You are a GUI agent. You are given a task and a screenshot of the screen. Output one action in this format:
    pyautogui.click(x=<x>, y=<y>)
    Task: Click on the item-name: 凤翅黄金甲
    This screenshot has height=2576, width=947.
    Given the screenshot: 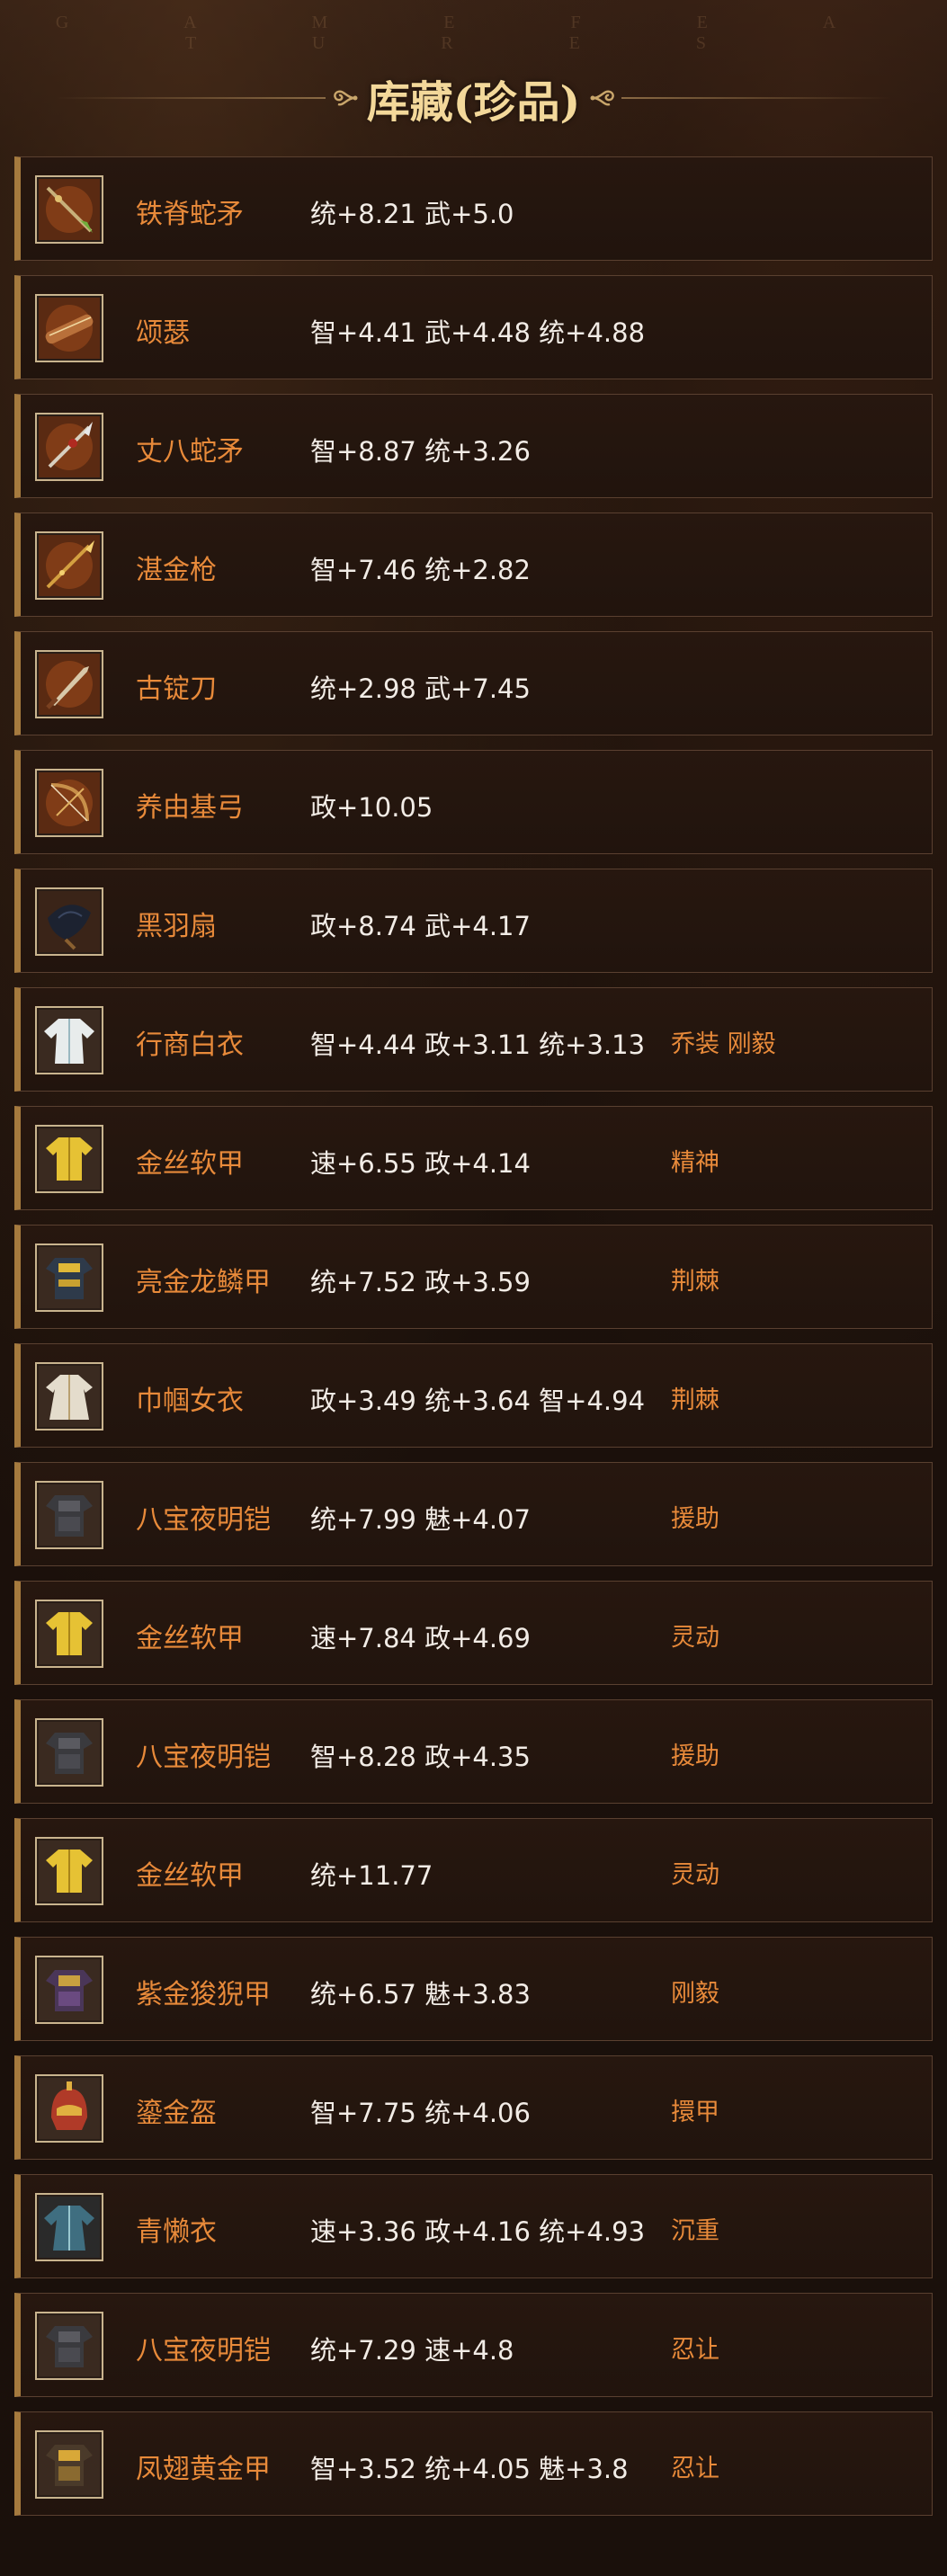 What is the action you would take?
    pyautogui.click(x=203, y=2470)
    